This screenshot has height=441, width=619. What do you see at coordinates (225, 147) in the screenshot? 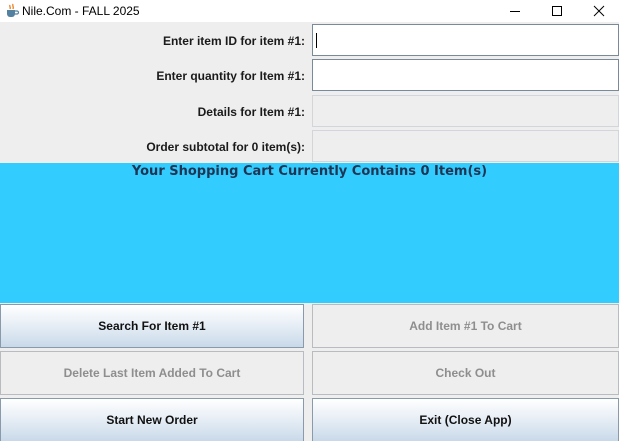
I see `subtotal-label: Order subtotal for 0 item(s):` at bounding box center [225, 147].